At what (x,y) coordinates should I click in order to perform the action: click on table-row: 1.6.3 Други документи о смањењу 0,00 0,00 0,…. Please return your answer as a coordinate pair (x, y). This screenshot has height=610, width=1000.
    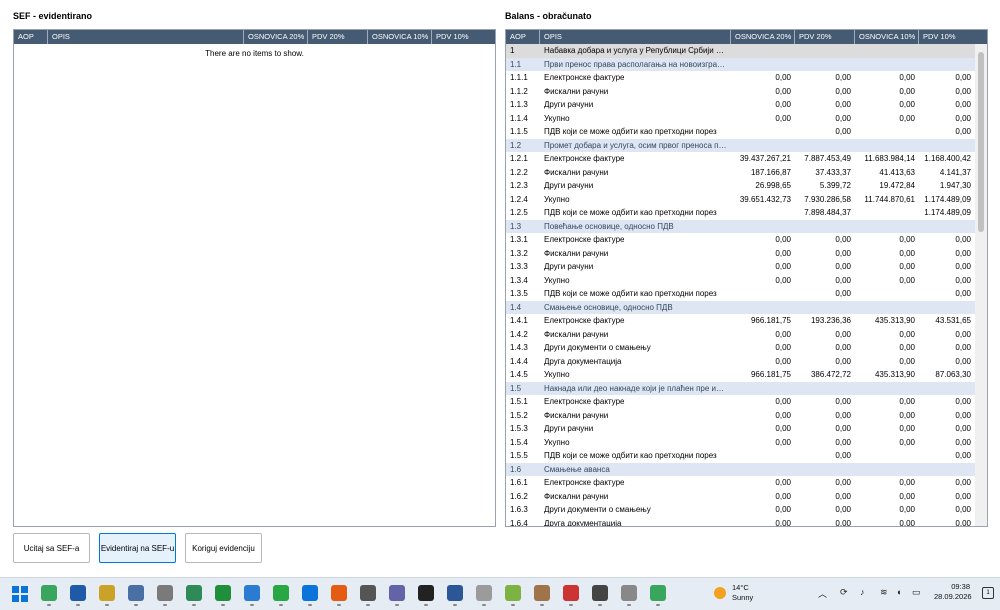
    Looking at the image, I should click on (740, 510).